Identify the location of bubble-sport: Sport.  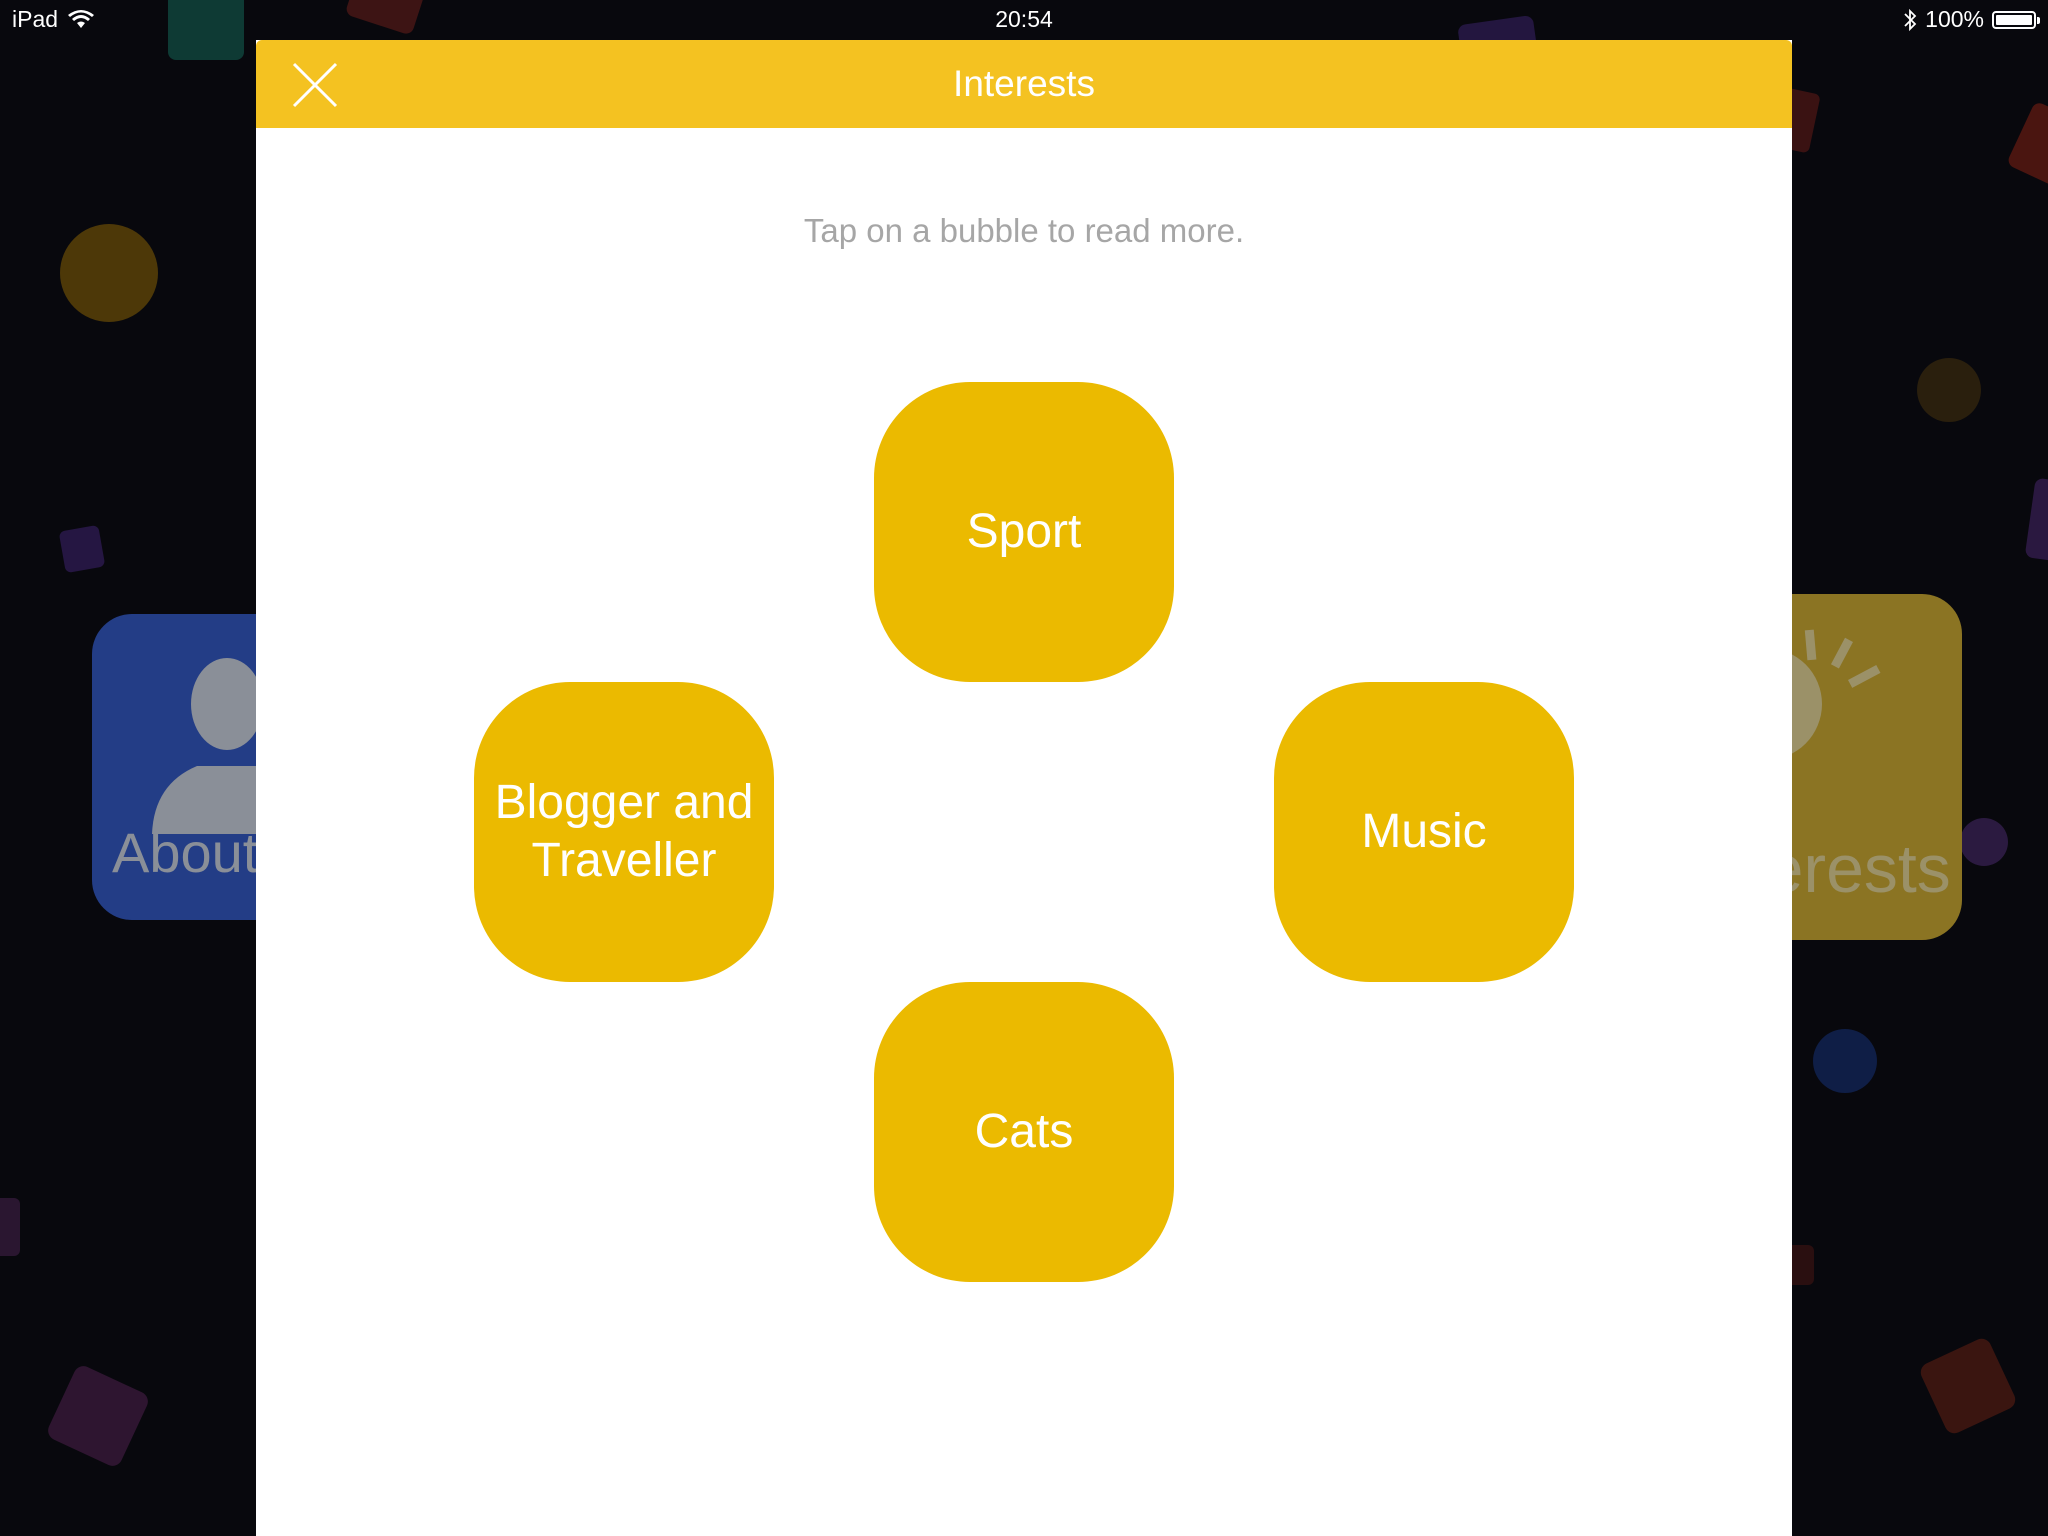
(1024, 532).